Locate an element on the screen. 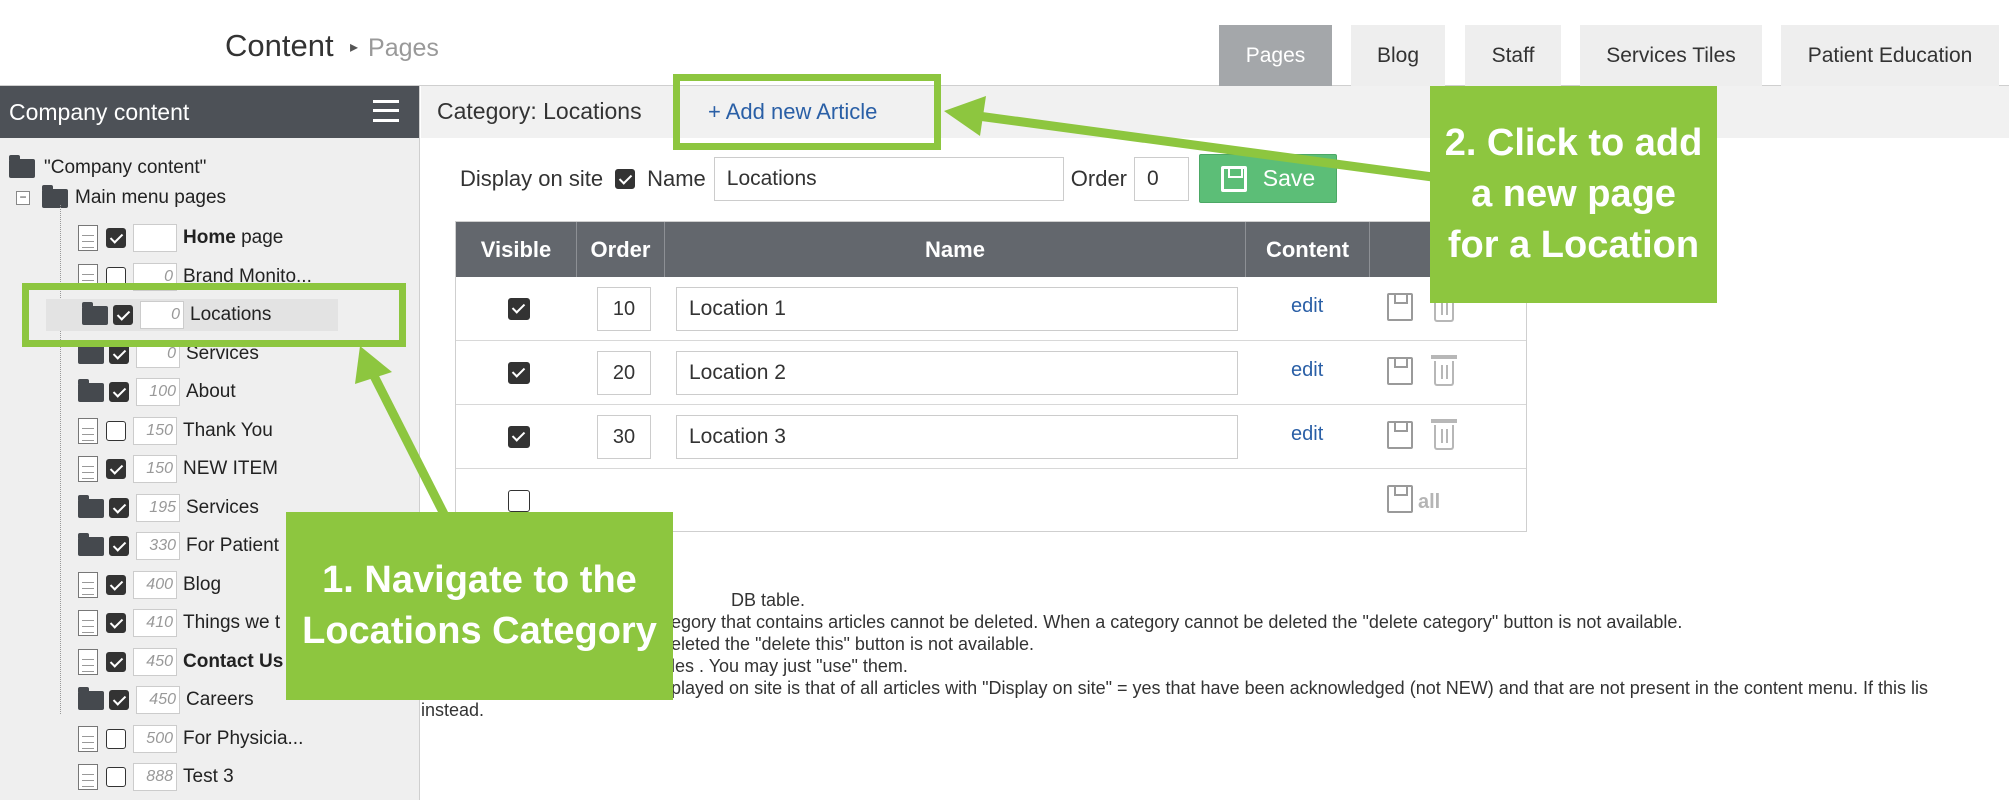 The width and height of the screenshot is (2009, 800). save-button: Save is located at coordinates (1268, 178).